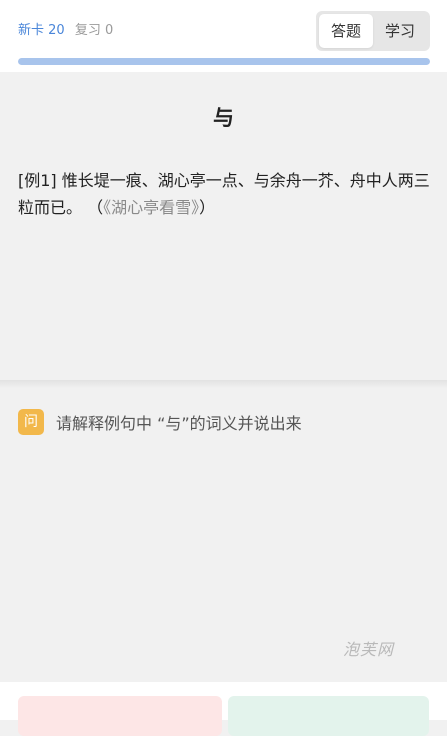  I want to click on know-button, so click(328, 716).